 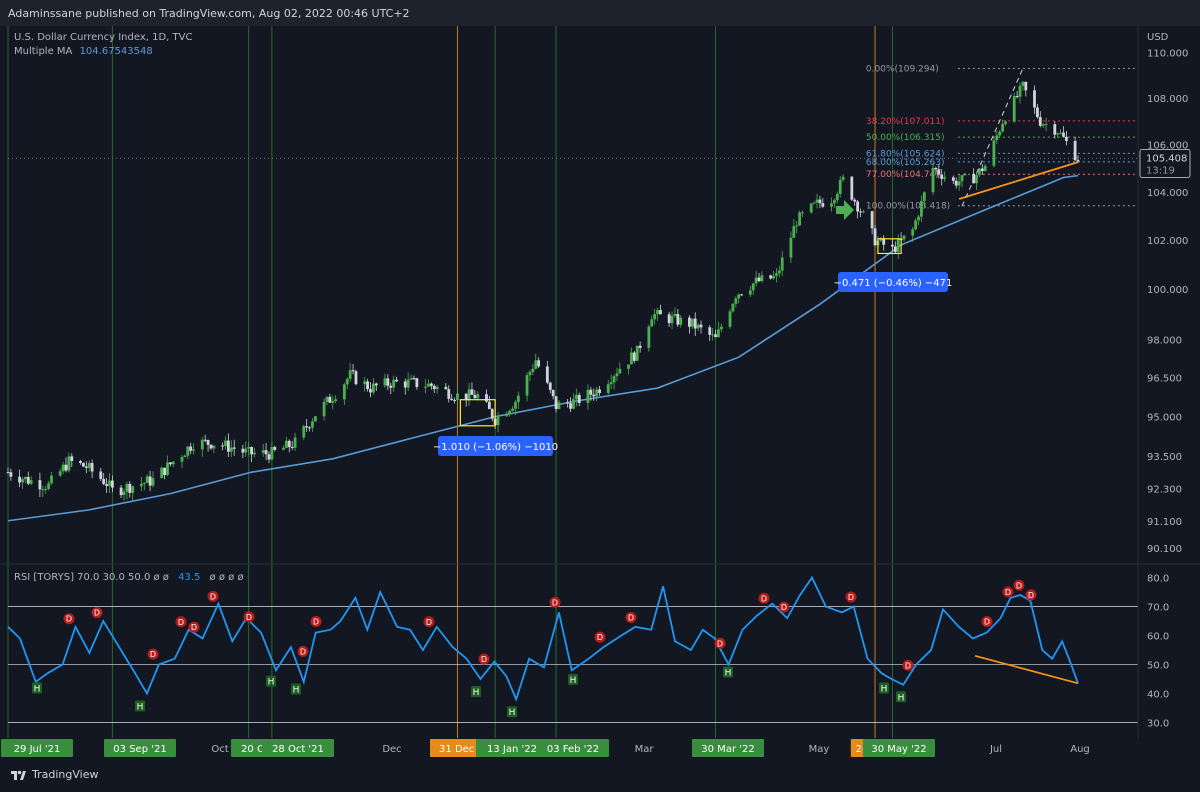 What do you see at coordinates (905, 122) in the screenshot?
I see `fib-level-label: 38.20%(107.011)` at bounding box center [905, 122].